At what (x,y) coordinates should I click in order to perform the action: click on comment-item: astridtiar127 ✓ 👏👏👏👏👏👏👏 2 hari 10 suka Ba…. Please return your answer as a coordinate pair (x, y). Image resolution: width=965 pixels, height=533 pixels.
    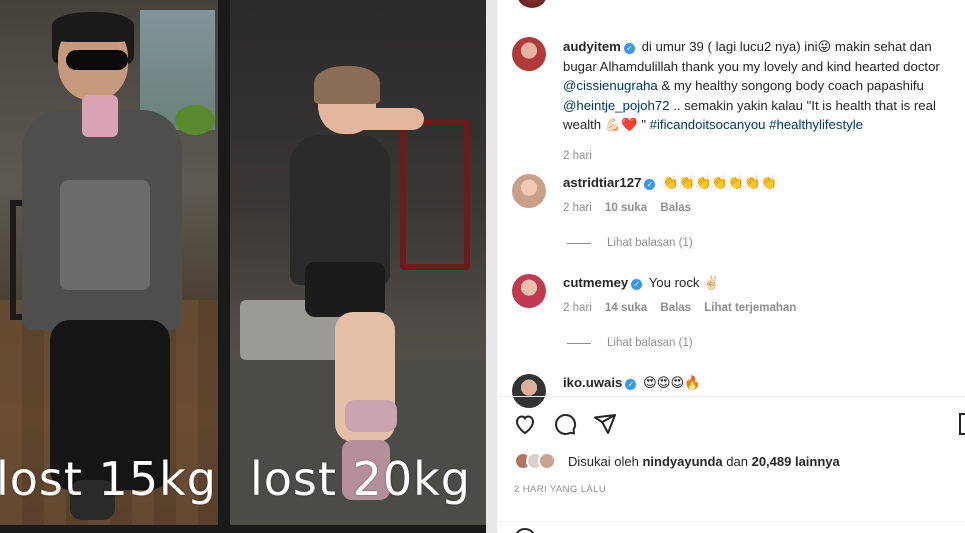
    Looking at the image, I should click on (737, 194).